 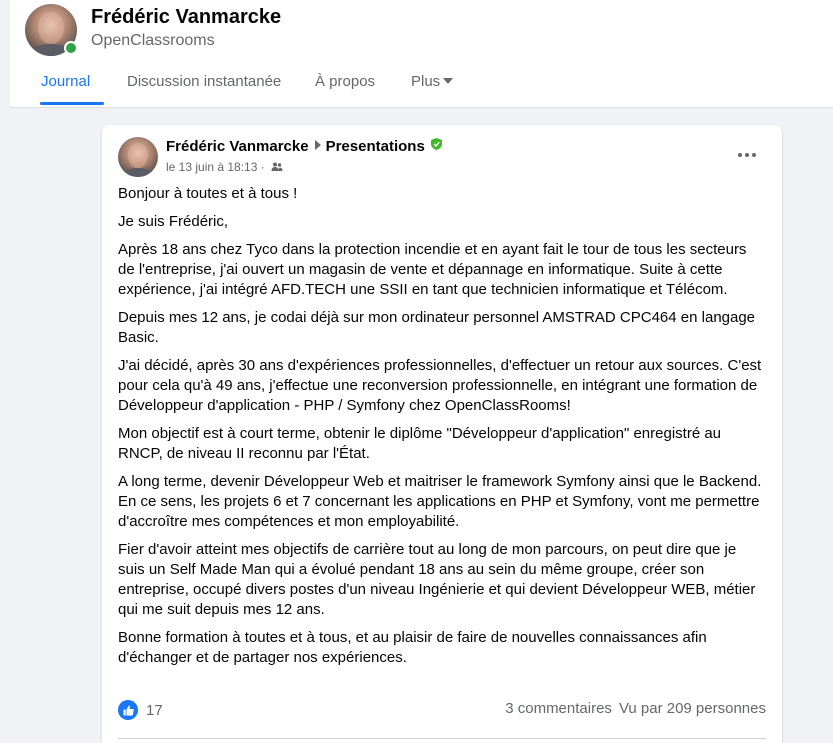 I want to click on comments-count: 3 commentaires, so click(x=558, y=708).